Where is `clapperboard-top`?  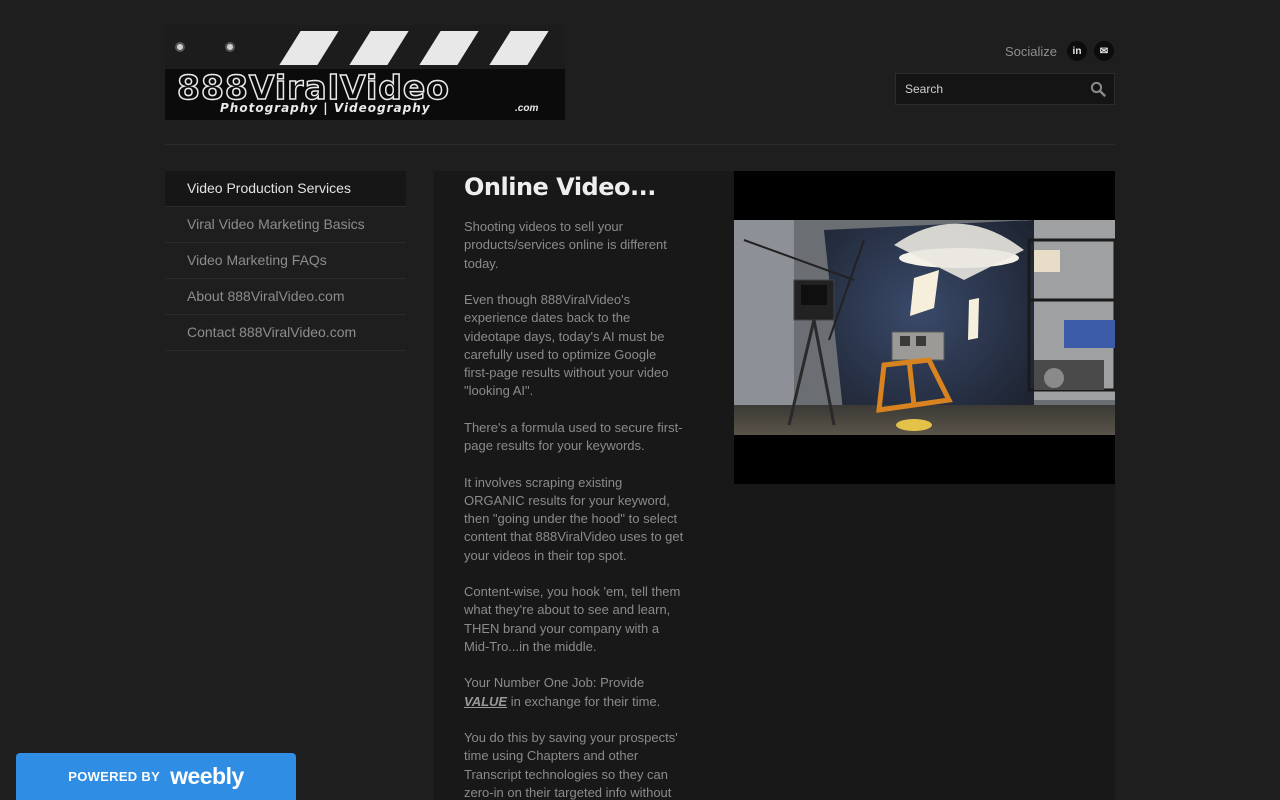
clapperboard-top is located at coordinates (365, 47).